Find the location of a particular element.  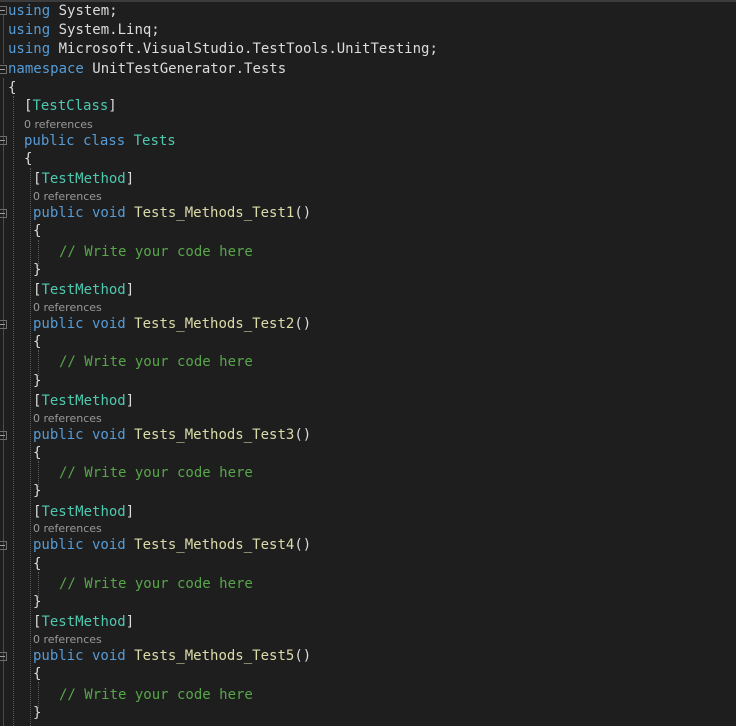

keyword: namespace is located at coordinates (46, 69).